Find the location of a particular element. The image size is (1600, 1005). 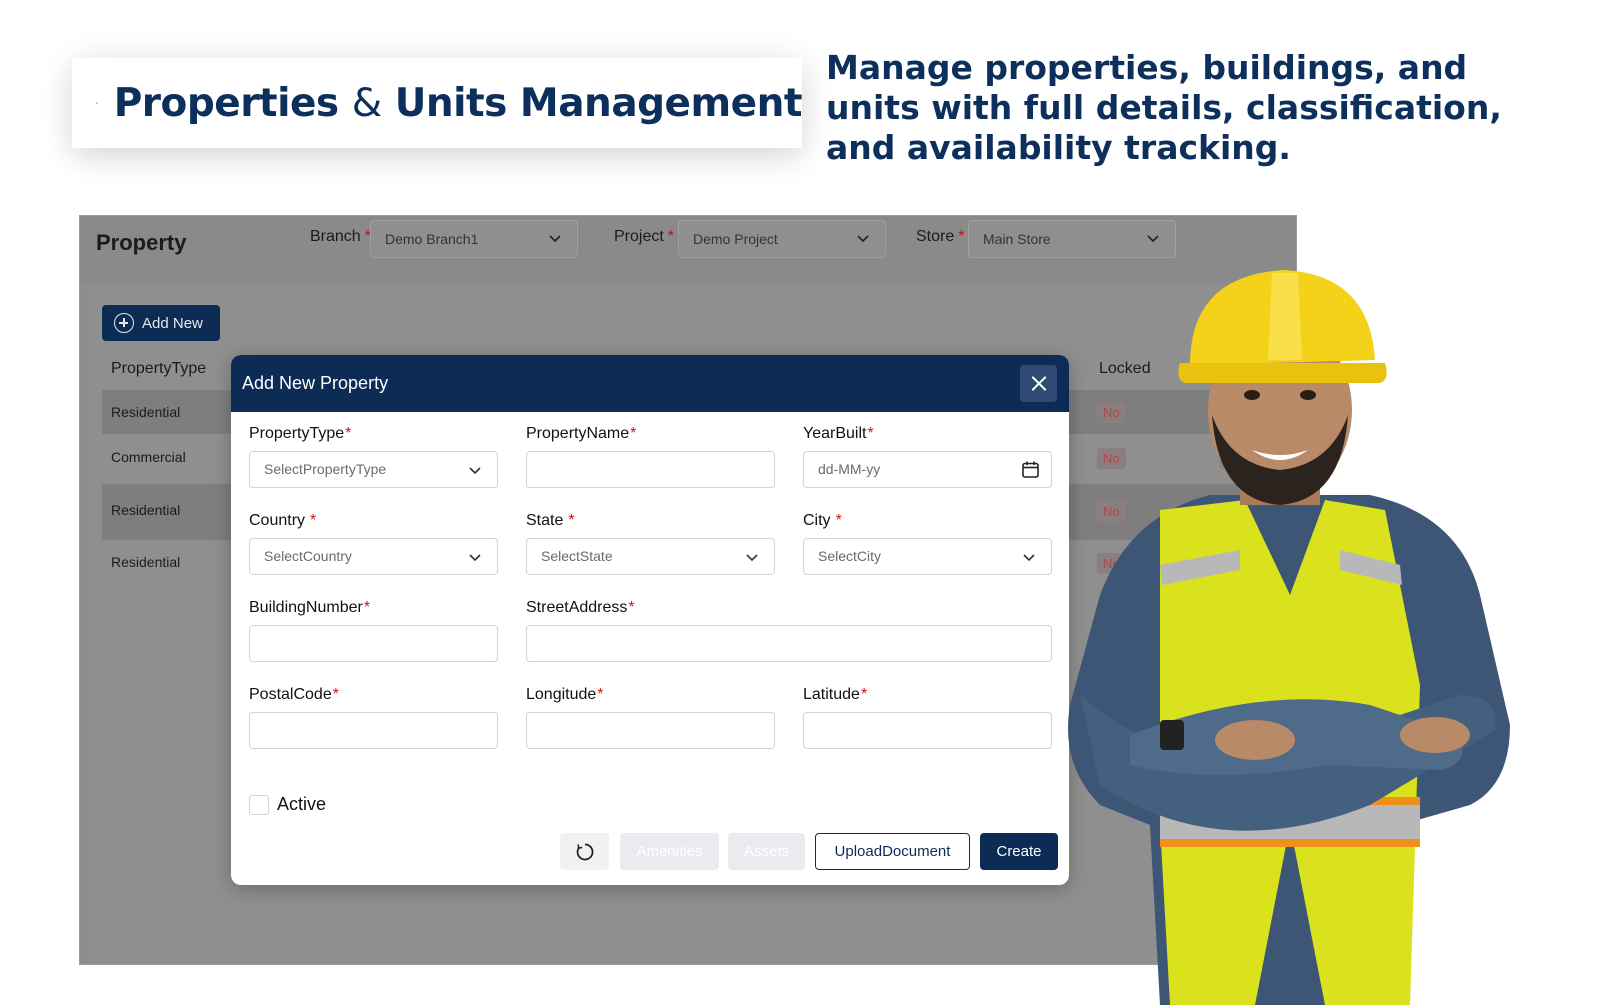

latitude-input is located at coordinates (927, 730).